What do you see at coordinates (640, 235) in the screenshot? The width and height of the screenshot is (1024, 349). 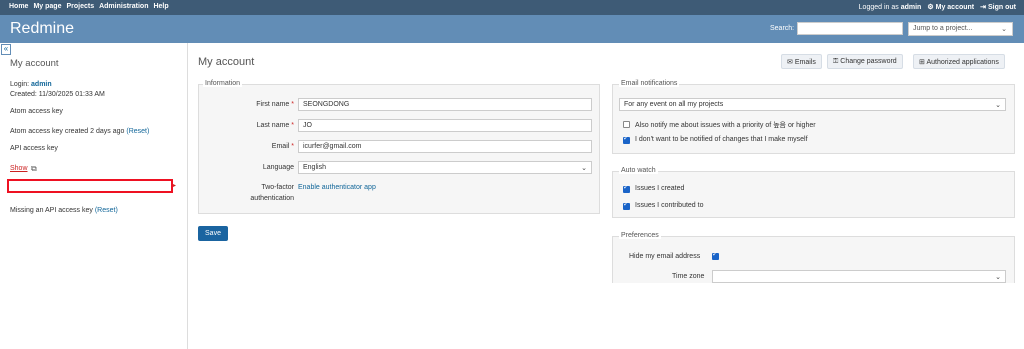 I see `preferences-legend: Preferences` at bounding box center [640, 235].